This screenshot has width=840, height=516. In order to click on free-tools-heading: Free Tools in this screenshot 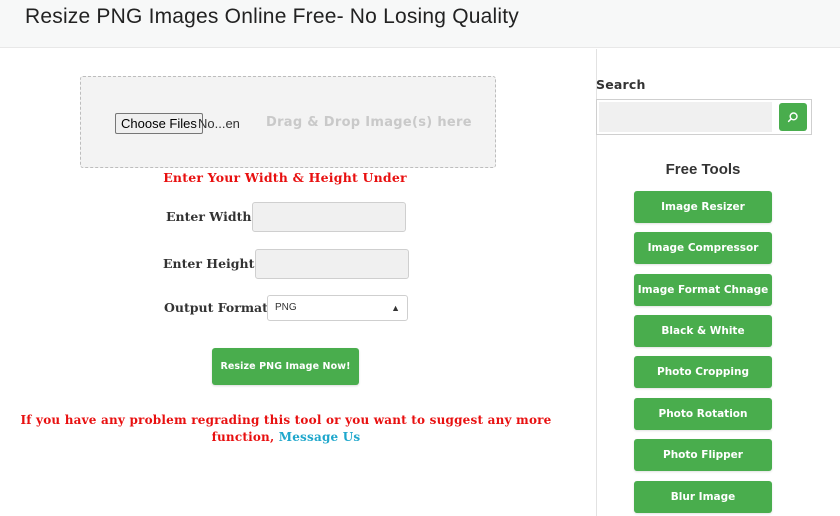, I will do `click(703, 169)`.